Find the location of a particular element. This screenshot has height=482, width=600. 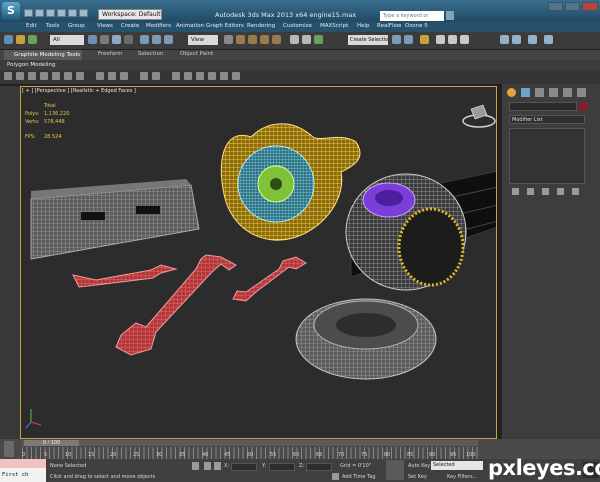

rotate-icon is located at coordinates (156, 39).